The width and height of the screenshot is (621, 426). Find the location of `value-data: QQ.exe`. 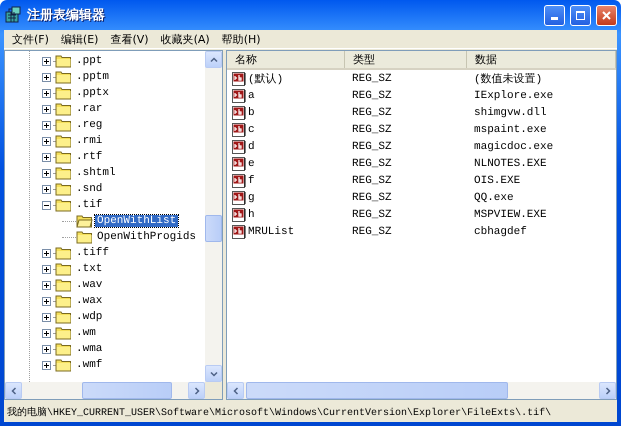

value-data: QQ.exe is located at coordinates (494, 198).